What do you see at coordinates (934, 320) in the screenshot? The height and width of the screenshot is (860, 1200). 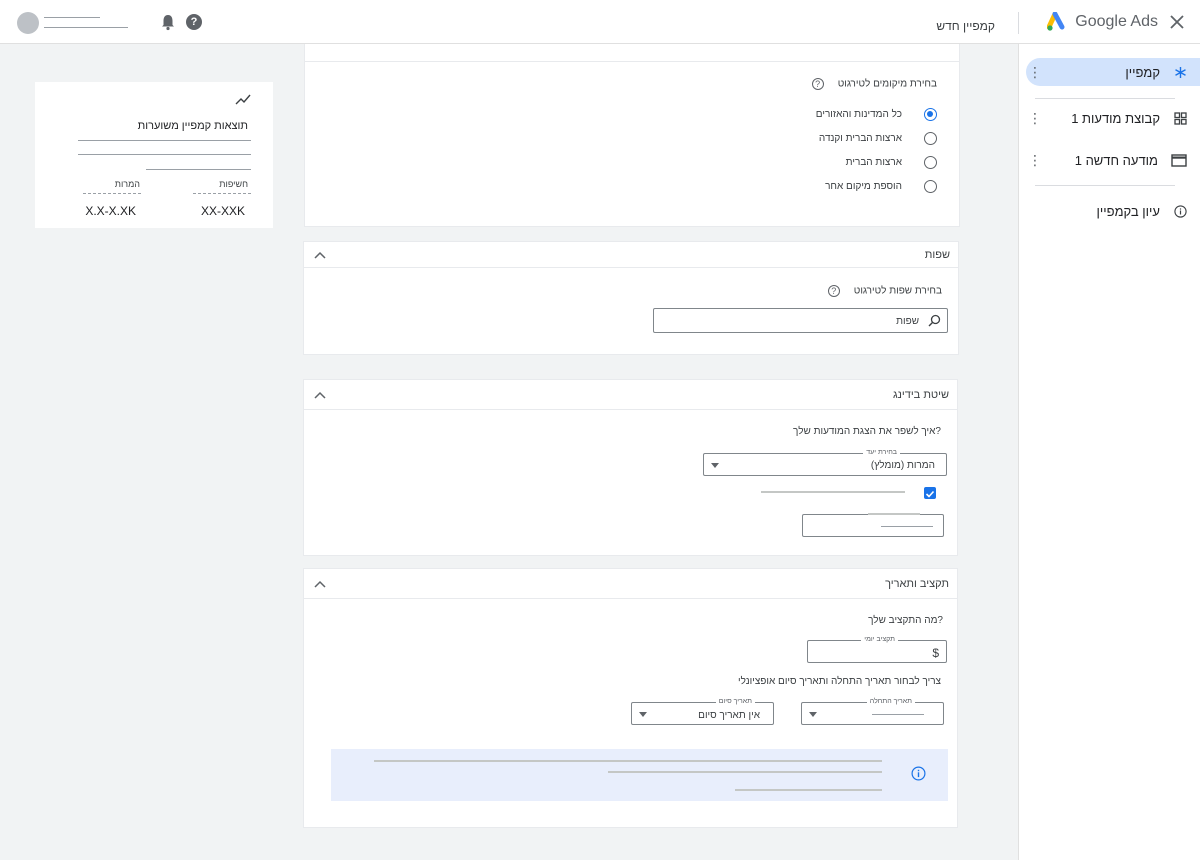 I see `search-icon` at bounding box center [934, 320].